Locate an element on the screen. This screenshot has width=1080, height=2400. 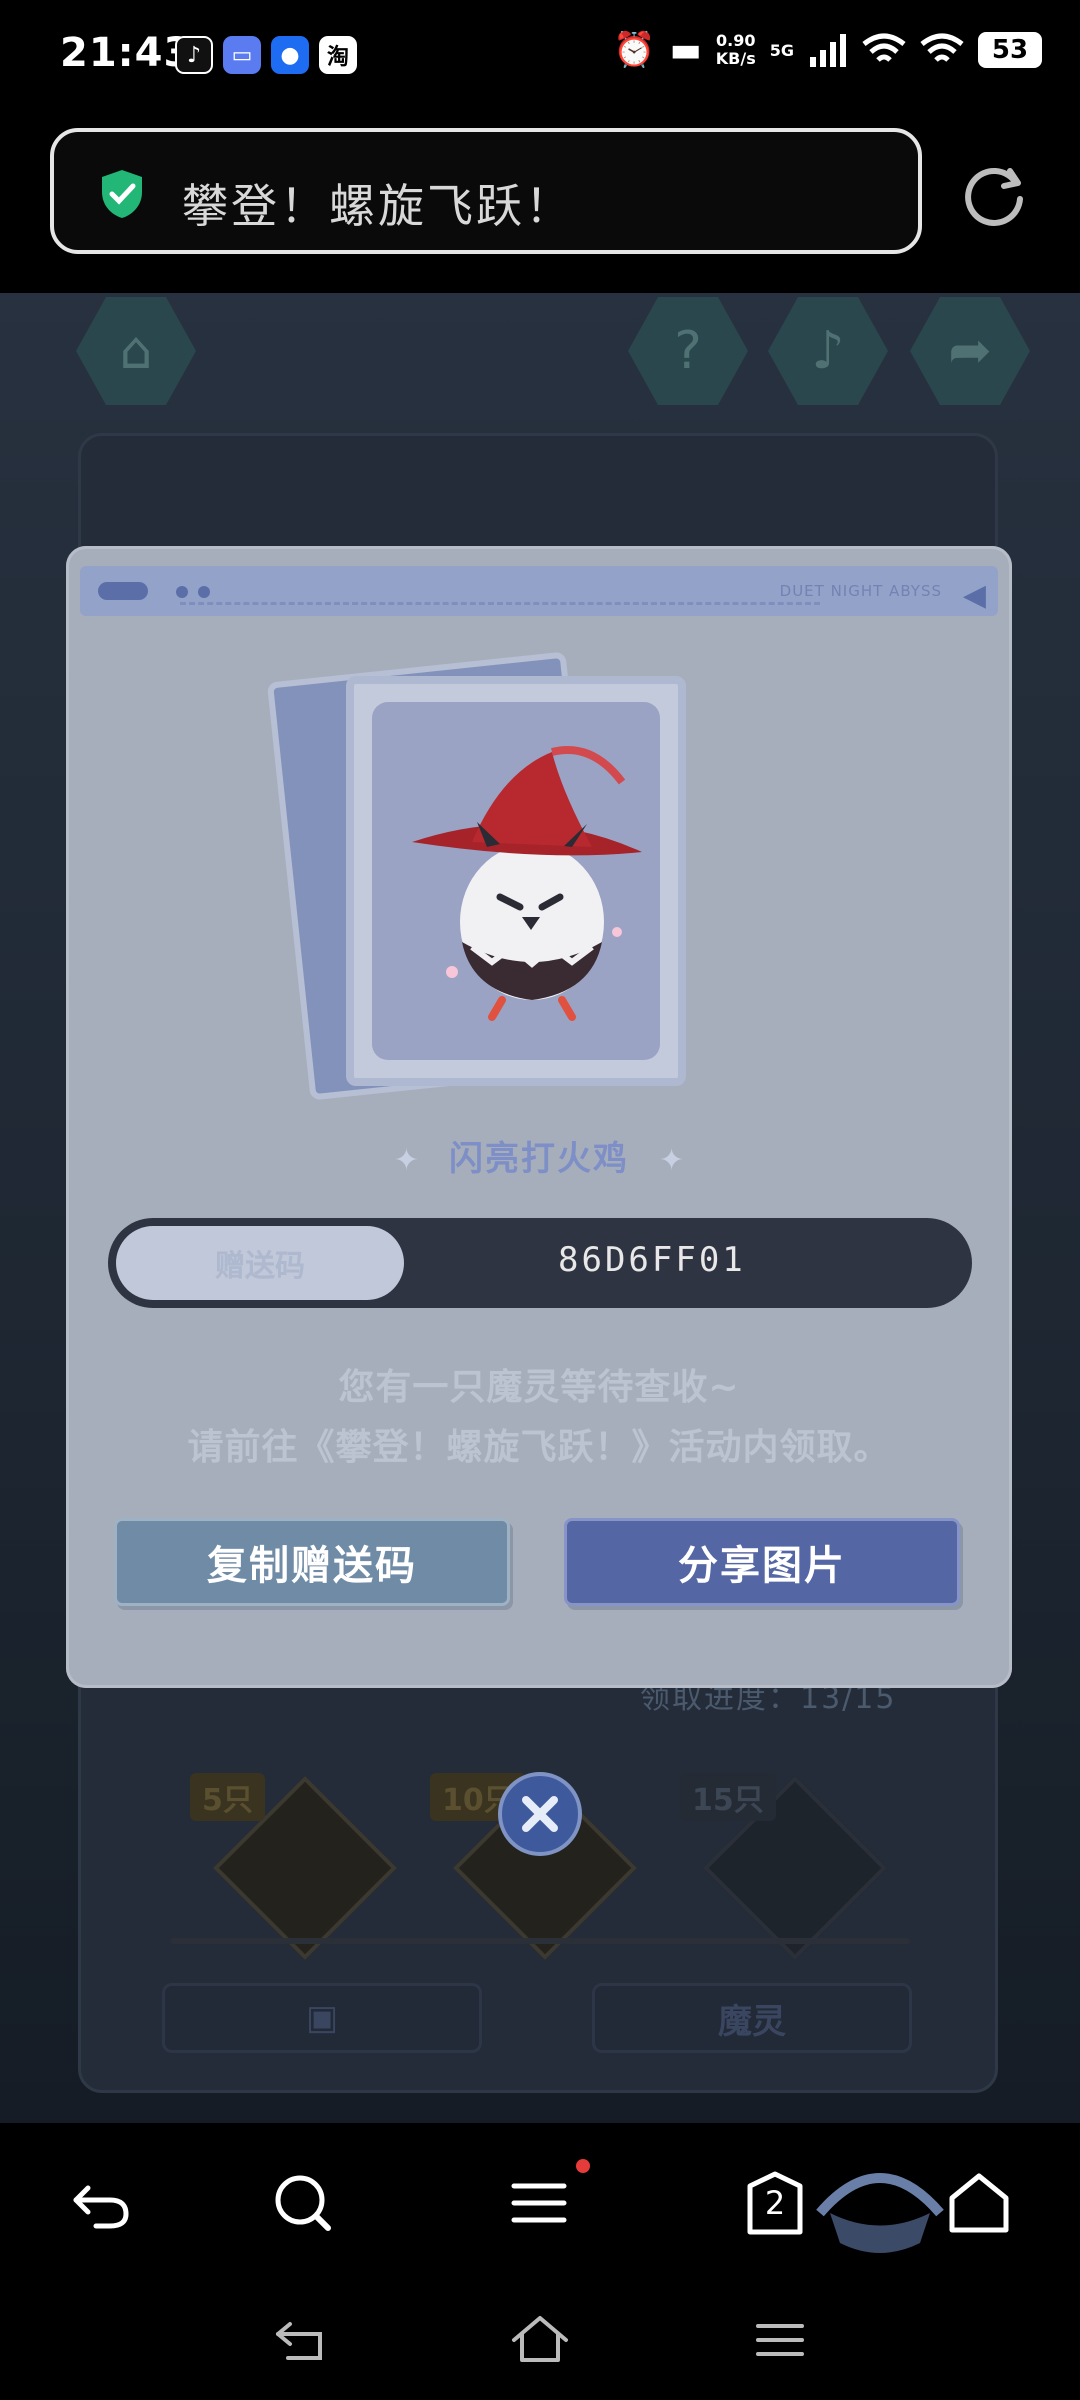
tab-count: 2 is located at coordinates (775, 2203).